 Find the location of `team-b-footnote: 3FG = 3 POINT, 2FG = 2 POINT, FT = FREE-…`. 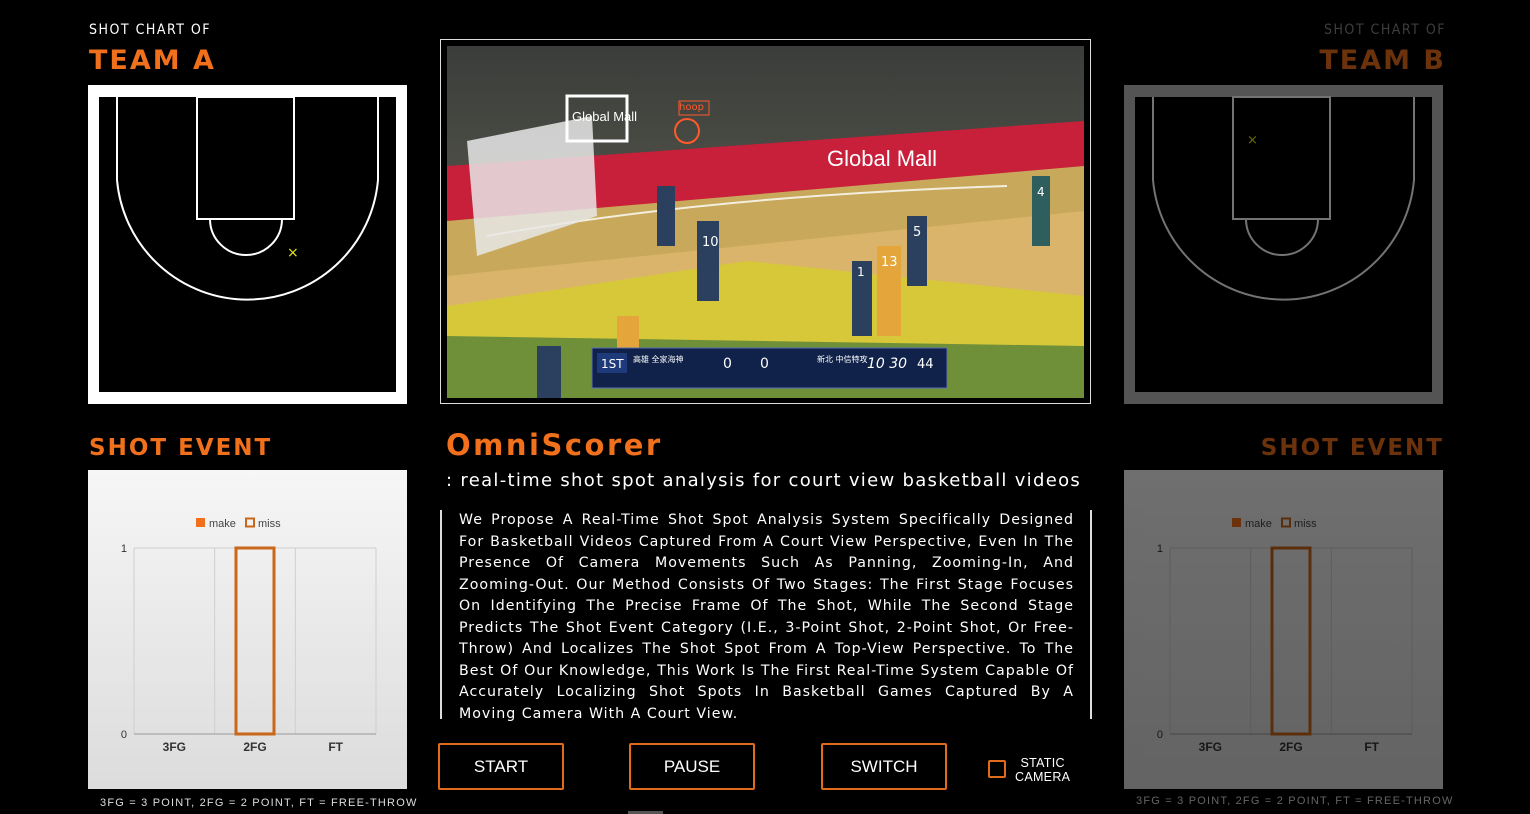

team-b-footnote: 3FG = 3 POINT, 2FG = 2 POINT, FT = FREE-… is located at coordinates (1295, 801).